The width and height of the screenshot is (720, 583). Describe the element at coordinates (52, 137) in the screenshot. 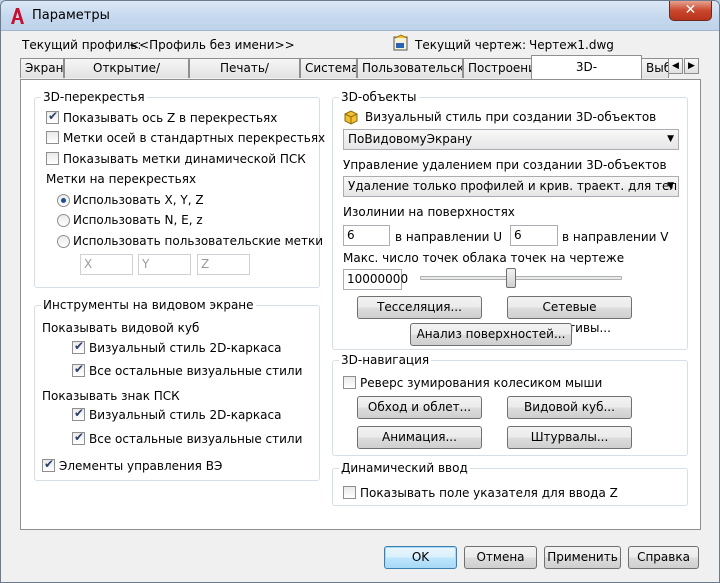

I see `axis-labels-checkbox` at that location.